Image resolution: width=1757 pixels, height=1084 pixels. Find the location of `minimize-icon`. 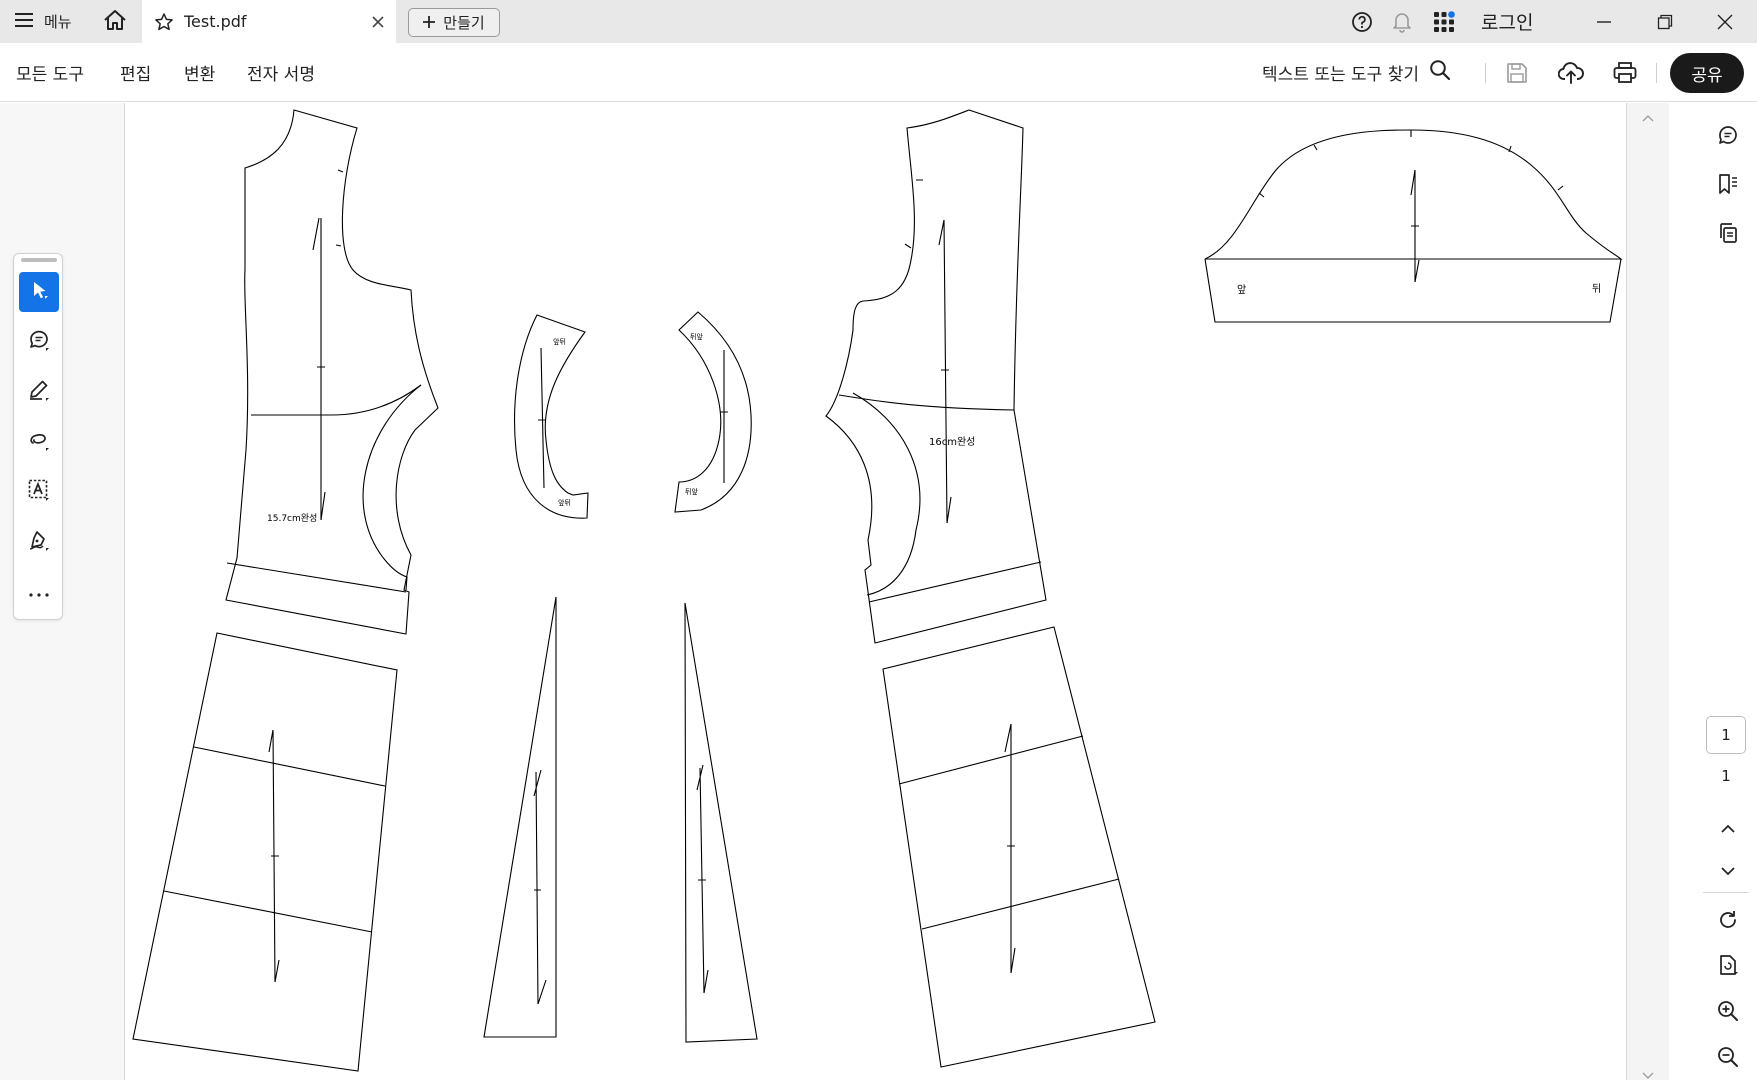

minimize-icon is located at coordinates (1604, 22).